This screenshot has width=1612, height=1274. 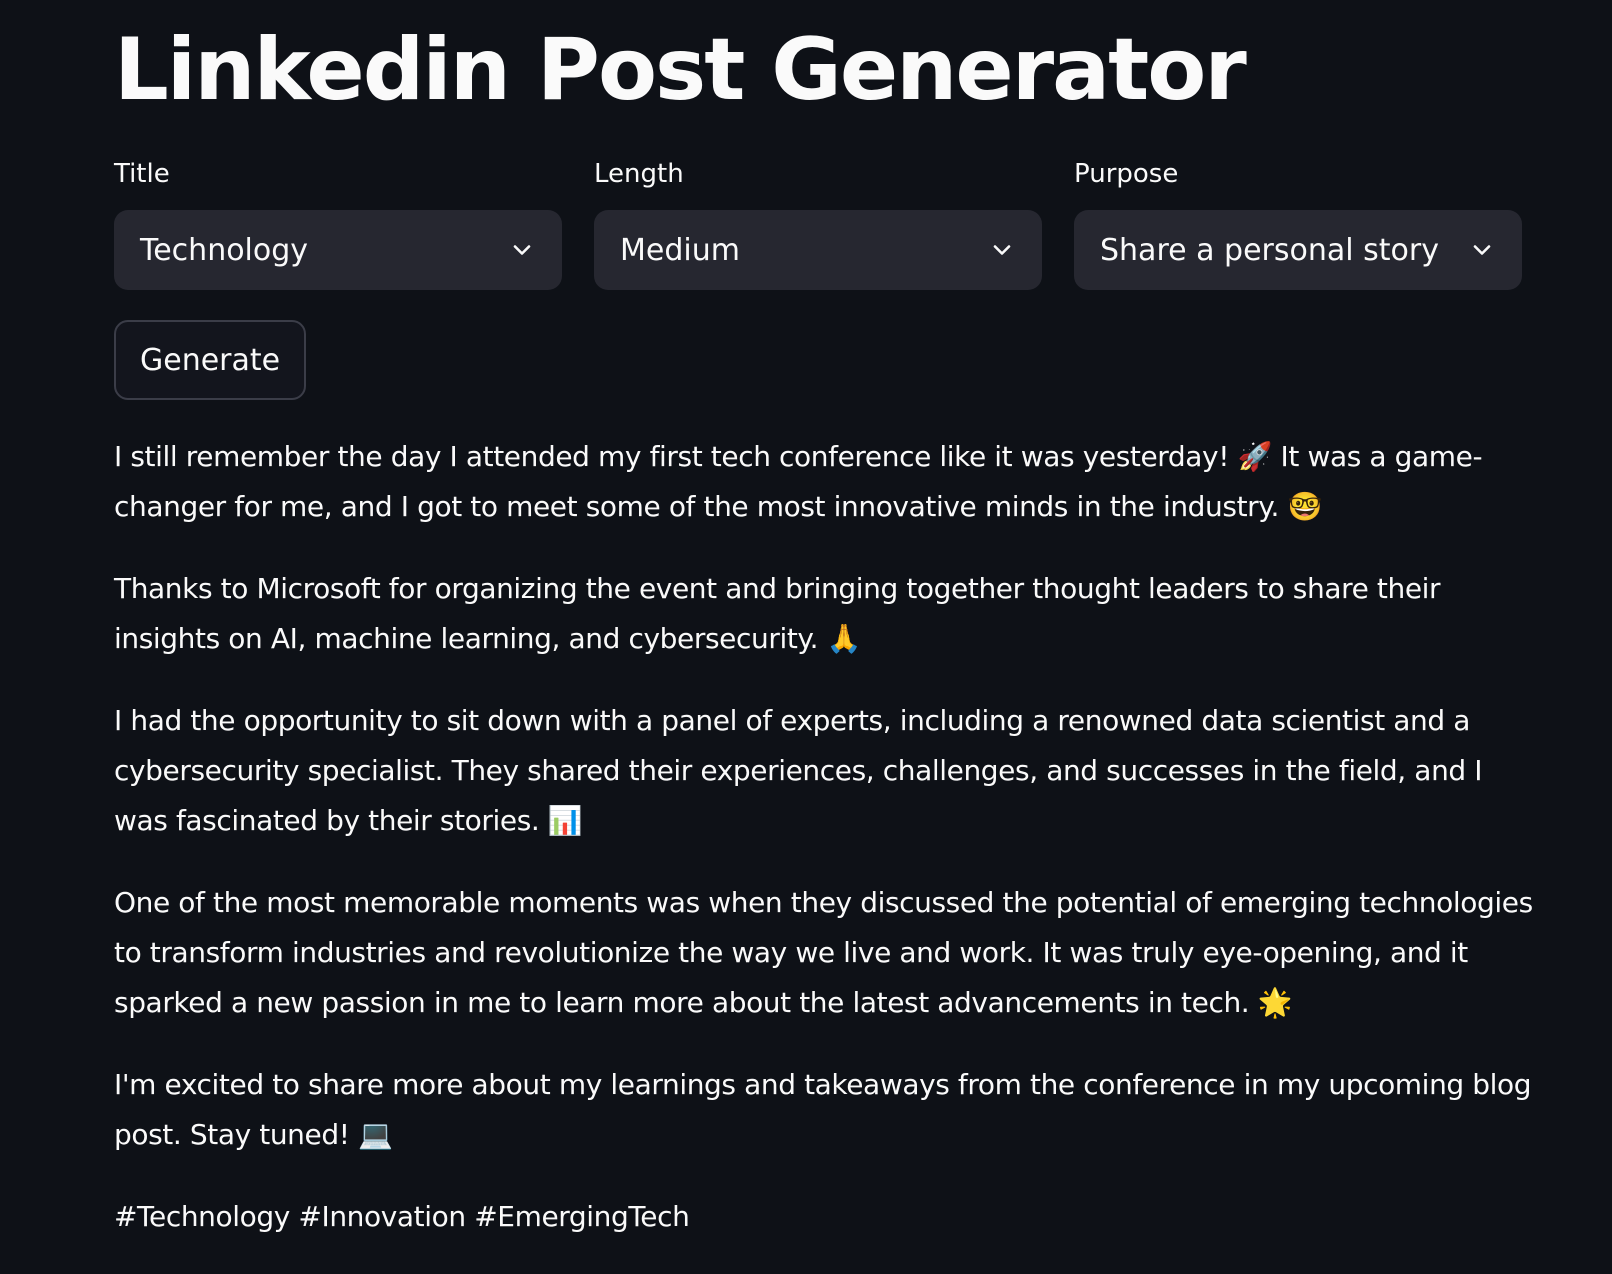 I want to click on purpose-label: Purpose, so click(x=1126, y=174).